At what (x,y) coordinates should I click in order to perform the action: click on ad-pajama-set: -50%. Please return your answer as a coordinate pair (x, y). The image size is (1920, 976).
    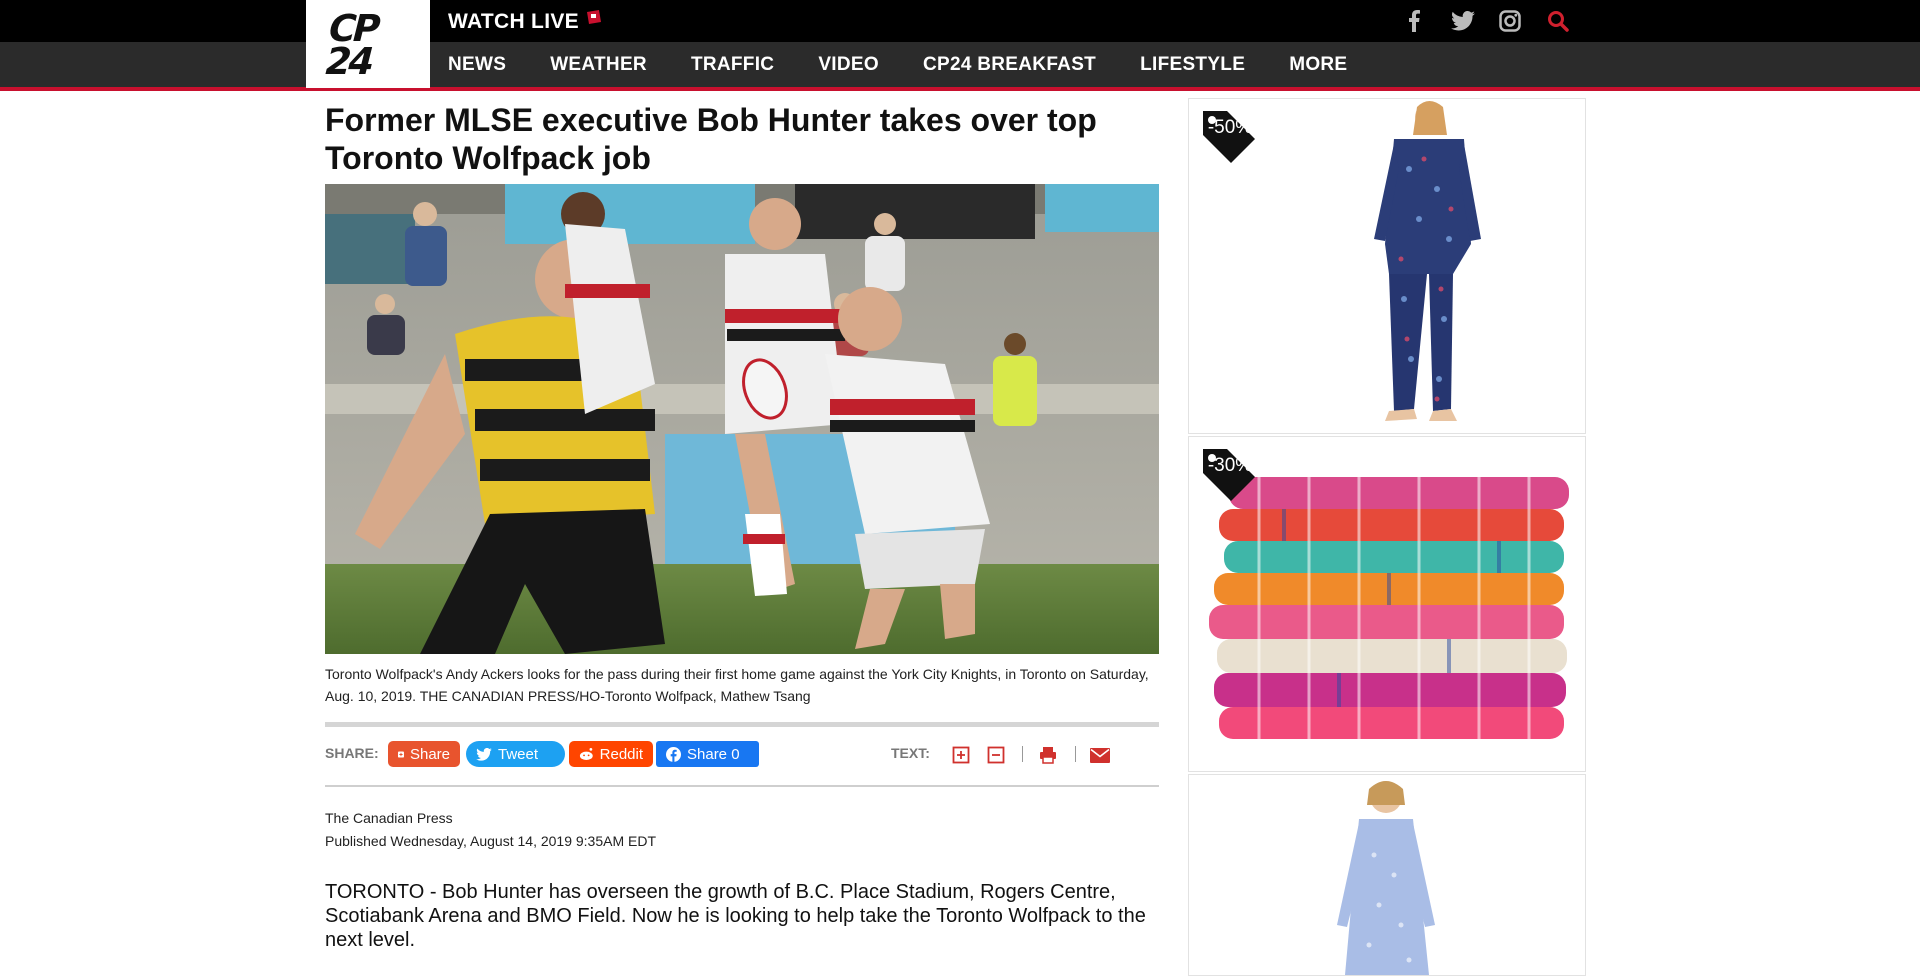
    Looking at the image, I should click on (1387, 266).